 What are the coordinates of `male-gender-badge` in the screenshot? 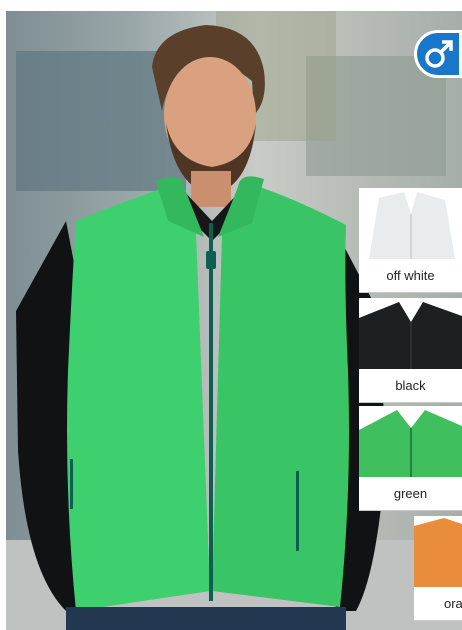 It's located at (438, 54).